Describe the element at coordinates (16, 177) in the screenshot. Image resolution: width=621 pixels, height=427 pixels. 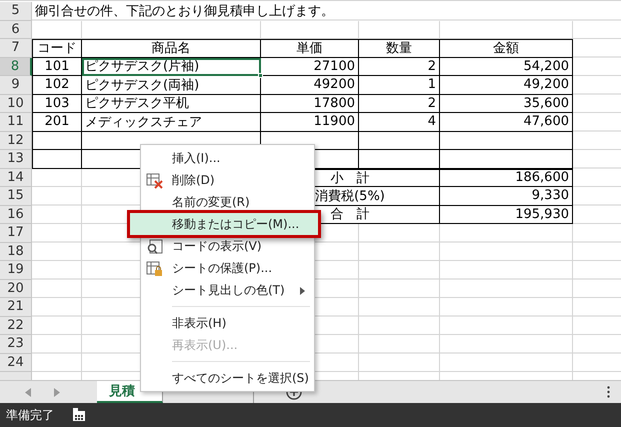
I see `row-header: 14` at that location.